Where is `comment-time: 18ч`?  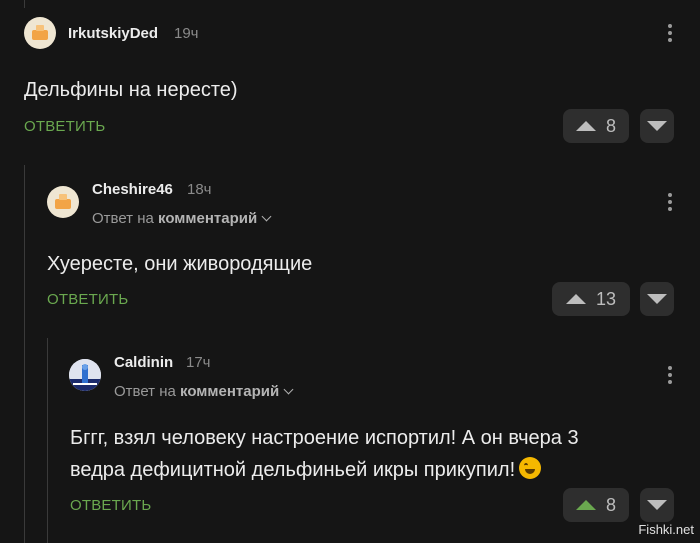 comment-time: 18ч is located at coordinates (199, 189).